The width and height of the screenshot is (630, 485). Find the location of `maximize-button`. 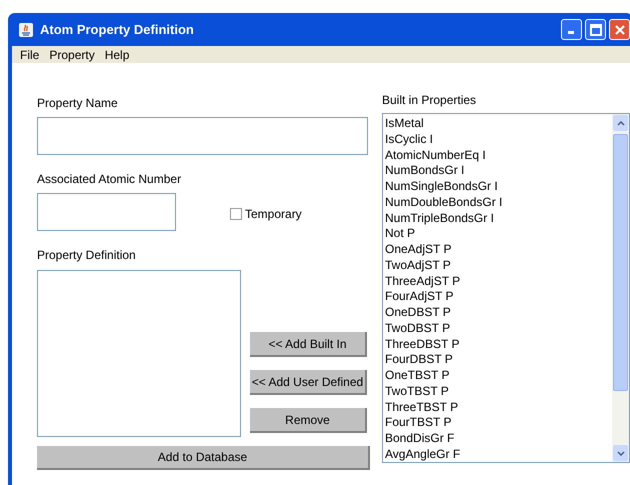

maximize-button is located at coordinates (595, 29).